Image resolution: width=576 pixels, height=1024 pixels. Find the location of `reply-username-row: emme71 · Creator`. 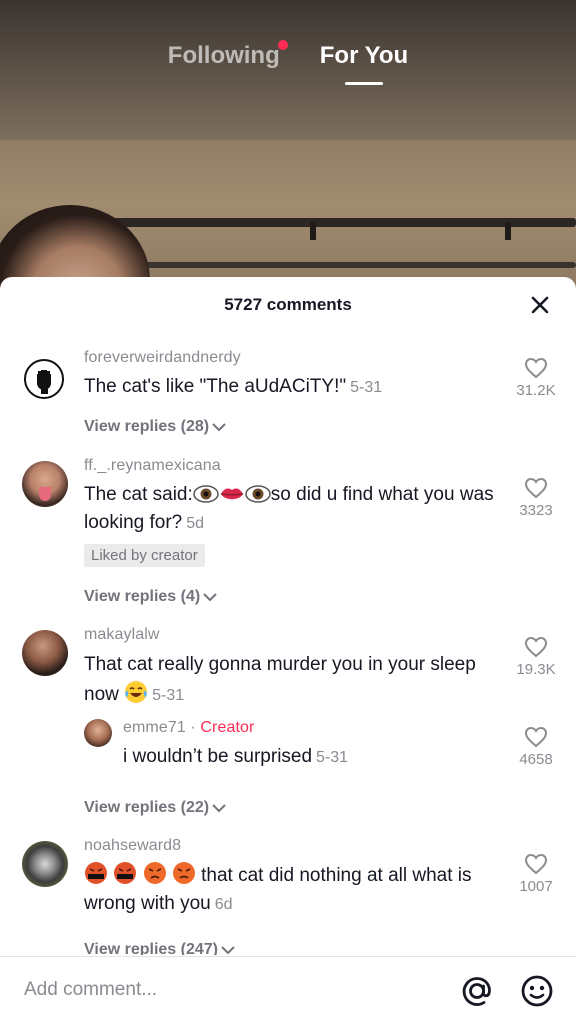

reply-username-row: emme71 · Creator is located at coordinates (309, 728).